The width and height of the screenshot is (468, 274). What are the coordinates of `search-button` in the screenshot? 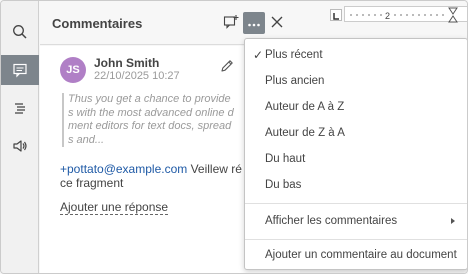 It's located at (20, 32).